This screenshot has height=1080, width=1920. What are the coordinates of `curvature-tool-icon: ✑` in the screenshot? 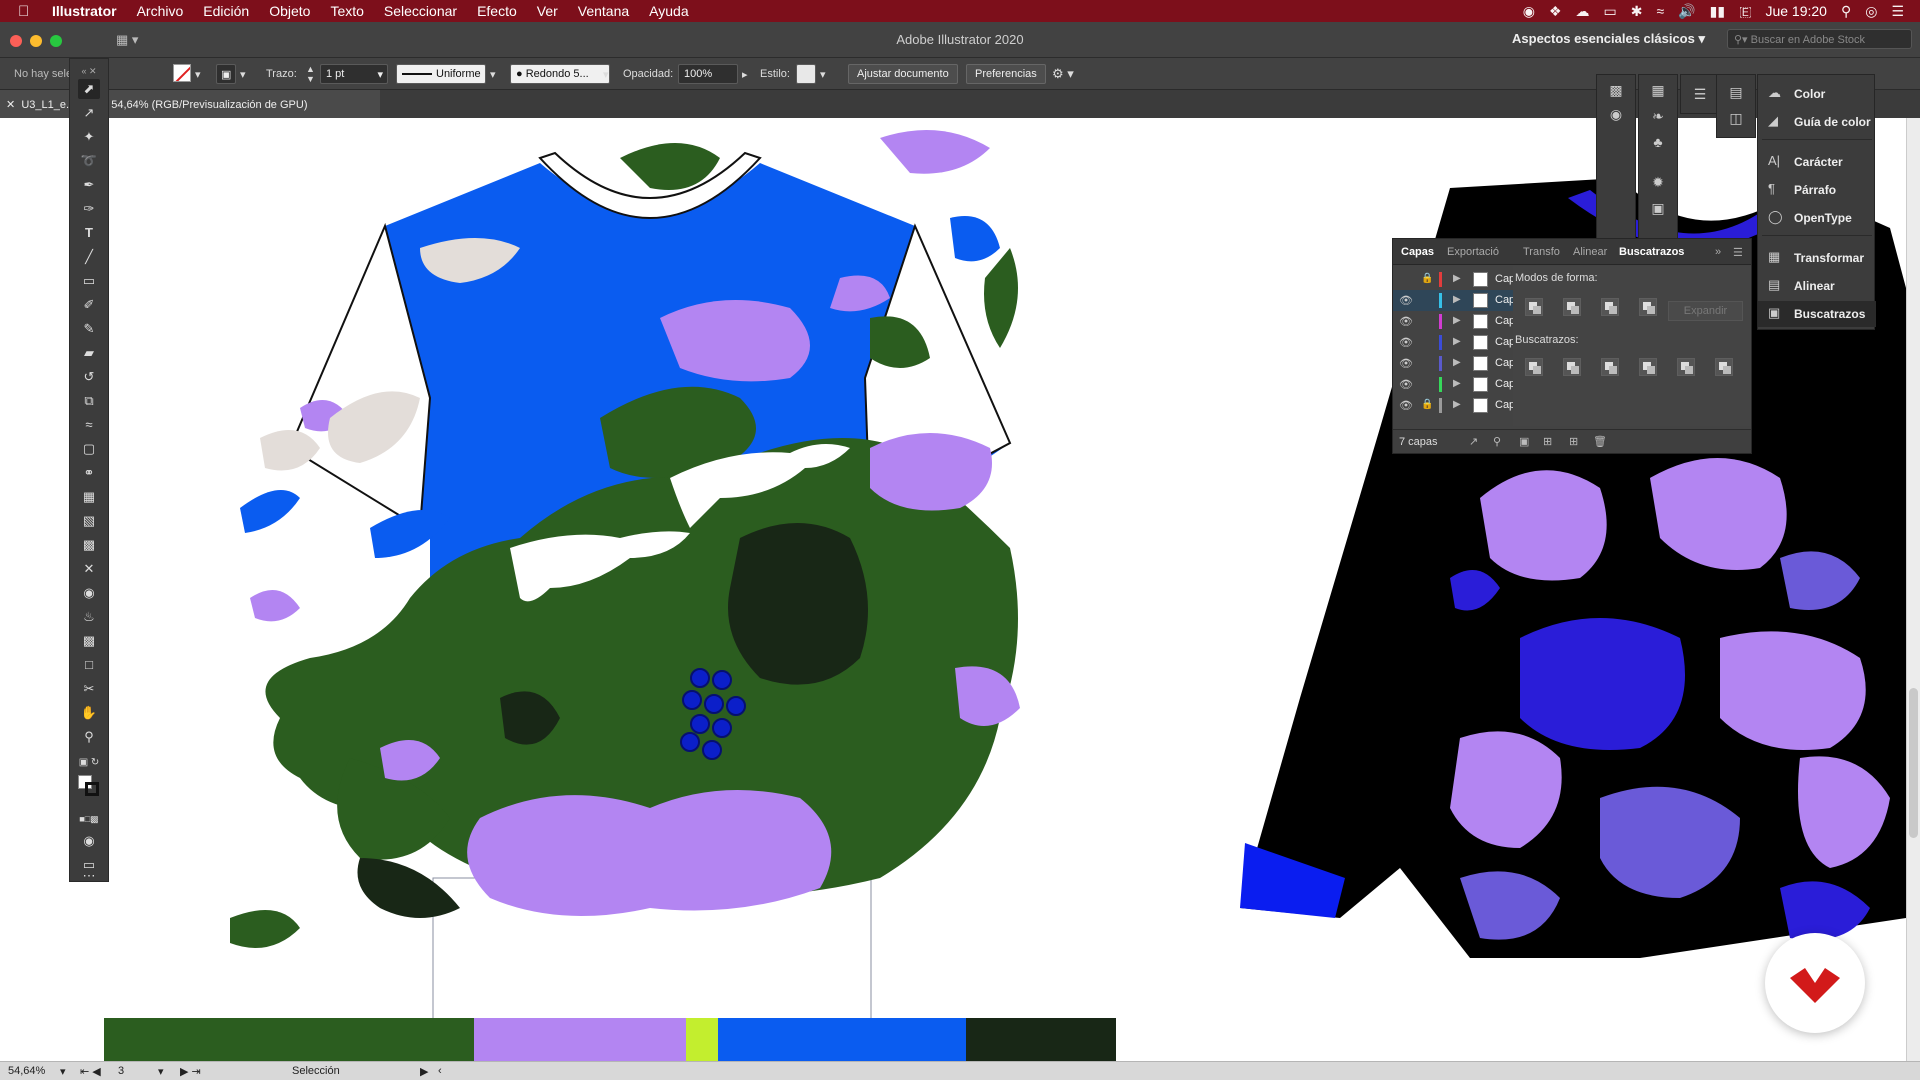 It's located at (89, 209).